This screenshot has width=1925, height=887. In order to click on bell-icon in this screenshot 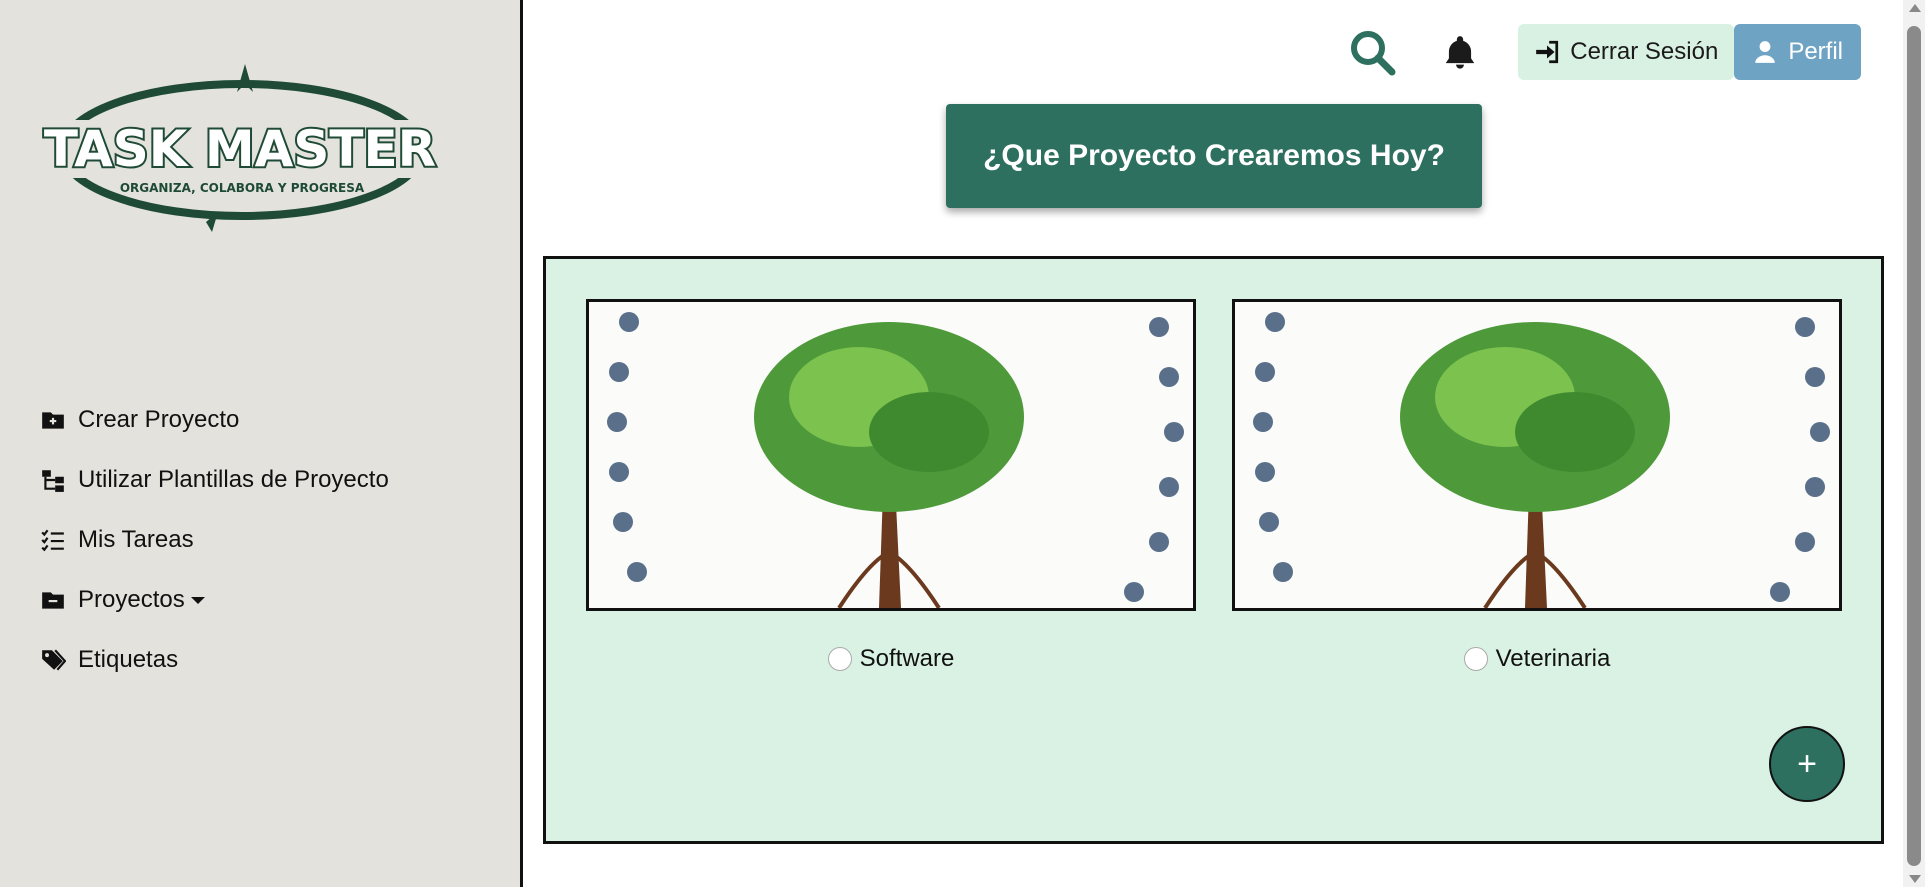, I will do `click(1460, 52)`.